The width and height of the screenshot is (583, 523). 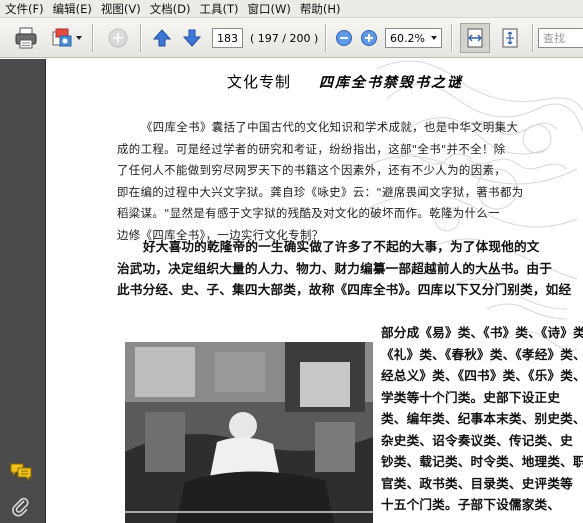 I want to click on body-line: 十五个门类。子部下设儒家类、, so click(x=471, y=504).